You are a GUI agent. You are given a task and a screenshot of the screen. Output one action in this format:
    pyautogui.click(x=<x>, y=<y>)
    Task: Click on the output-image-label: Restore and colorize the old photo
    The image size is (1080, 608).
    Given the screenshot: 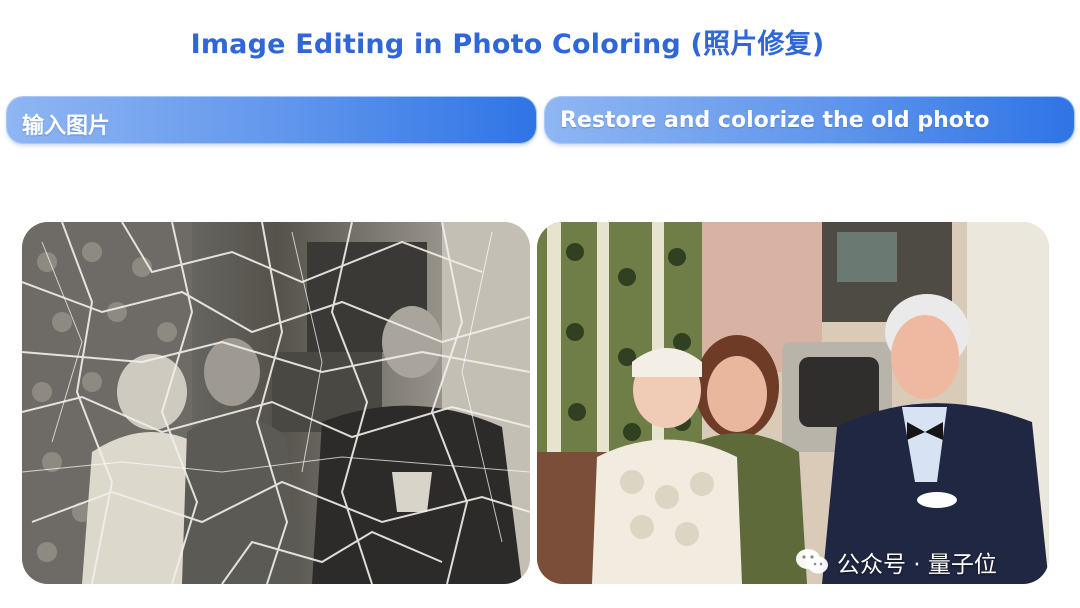 What is the action you would take?
    pyautogui.click(x=809, y=120)
    